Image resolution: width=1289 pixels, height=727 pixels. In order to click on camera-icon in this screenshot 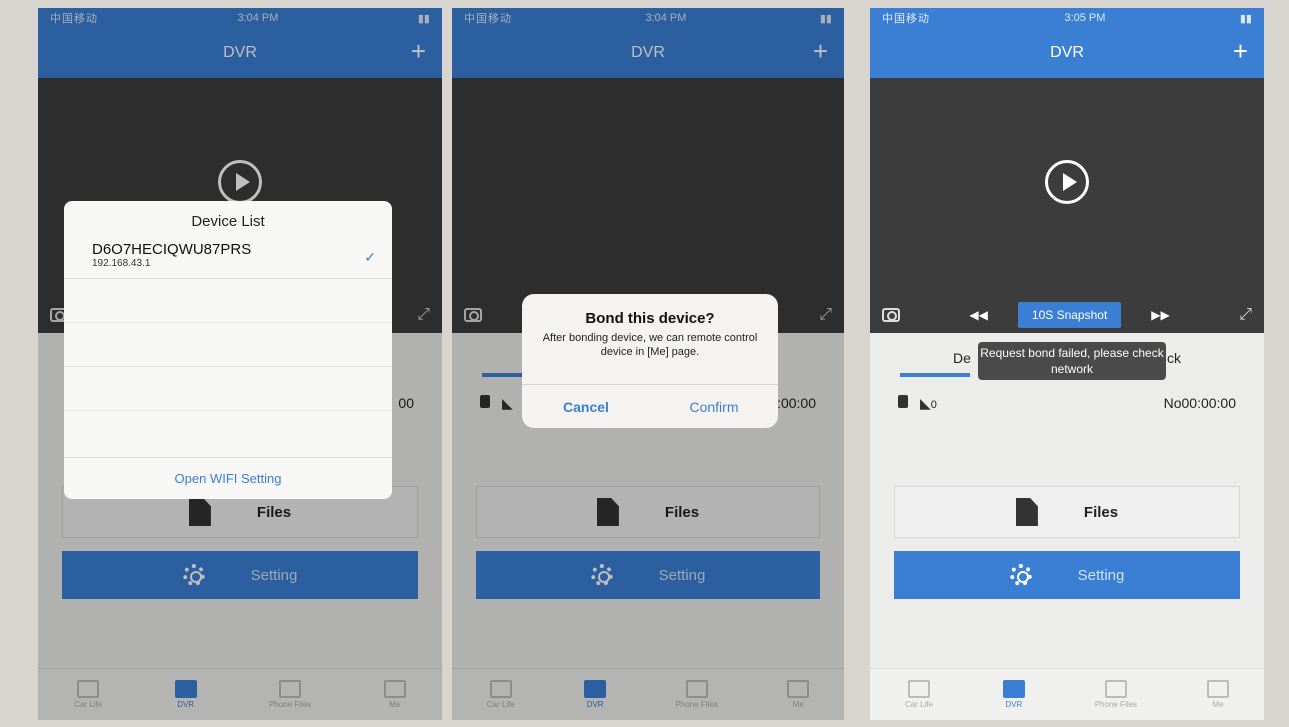, I will do `click(891, 315)`.